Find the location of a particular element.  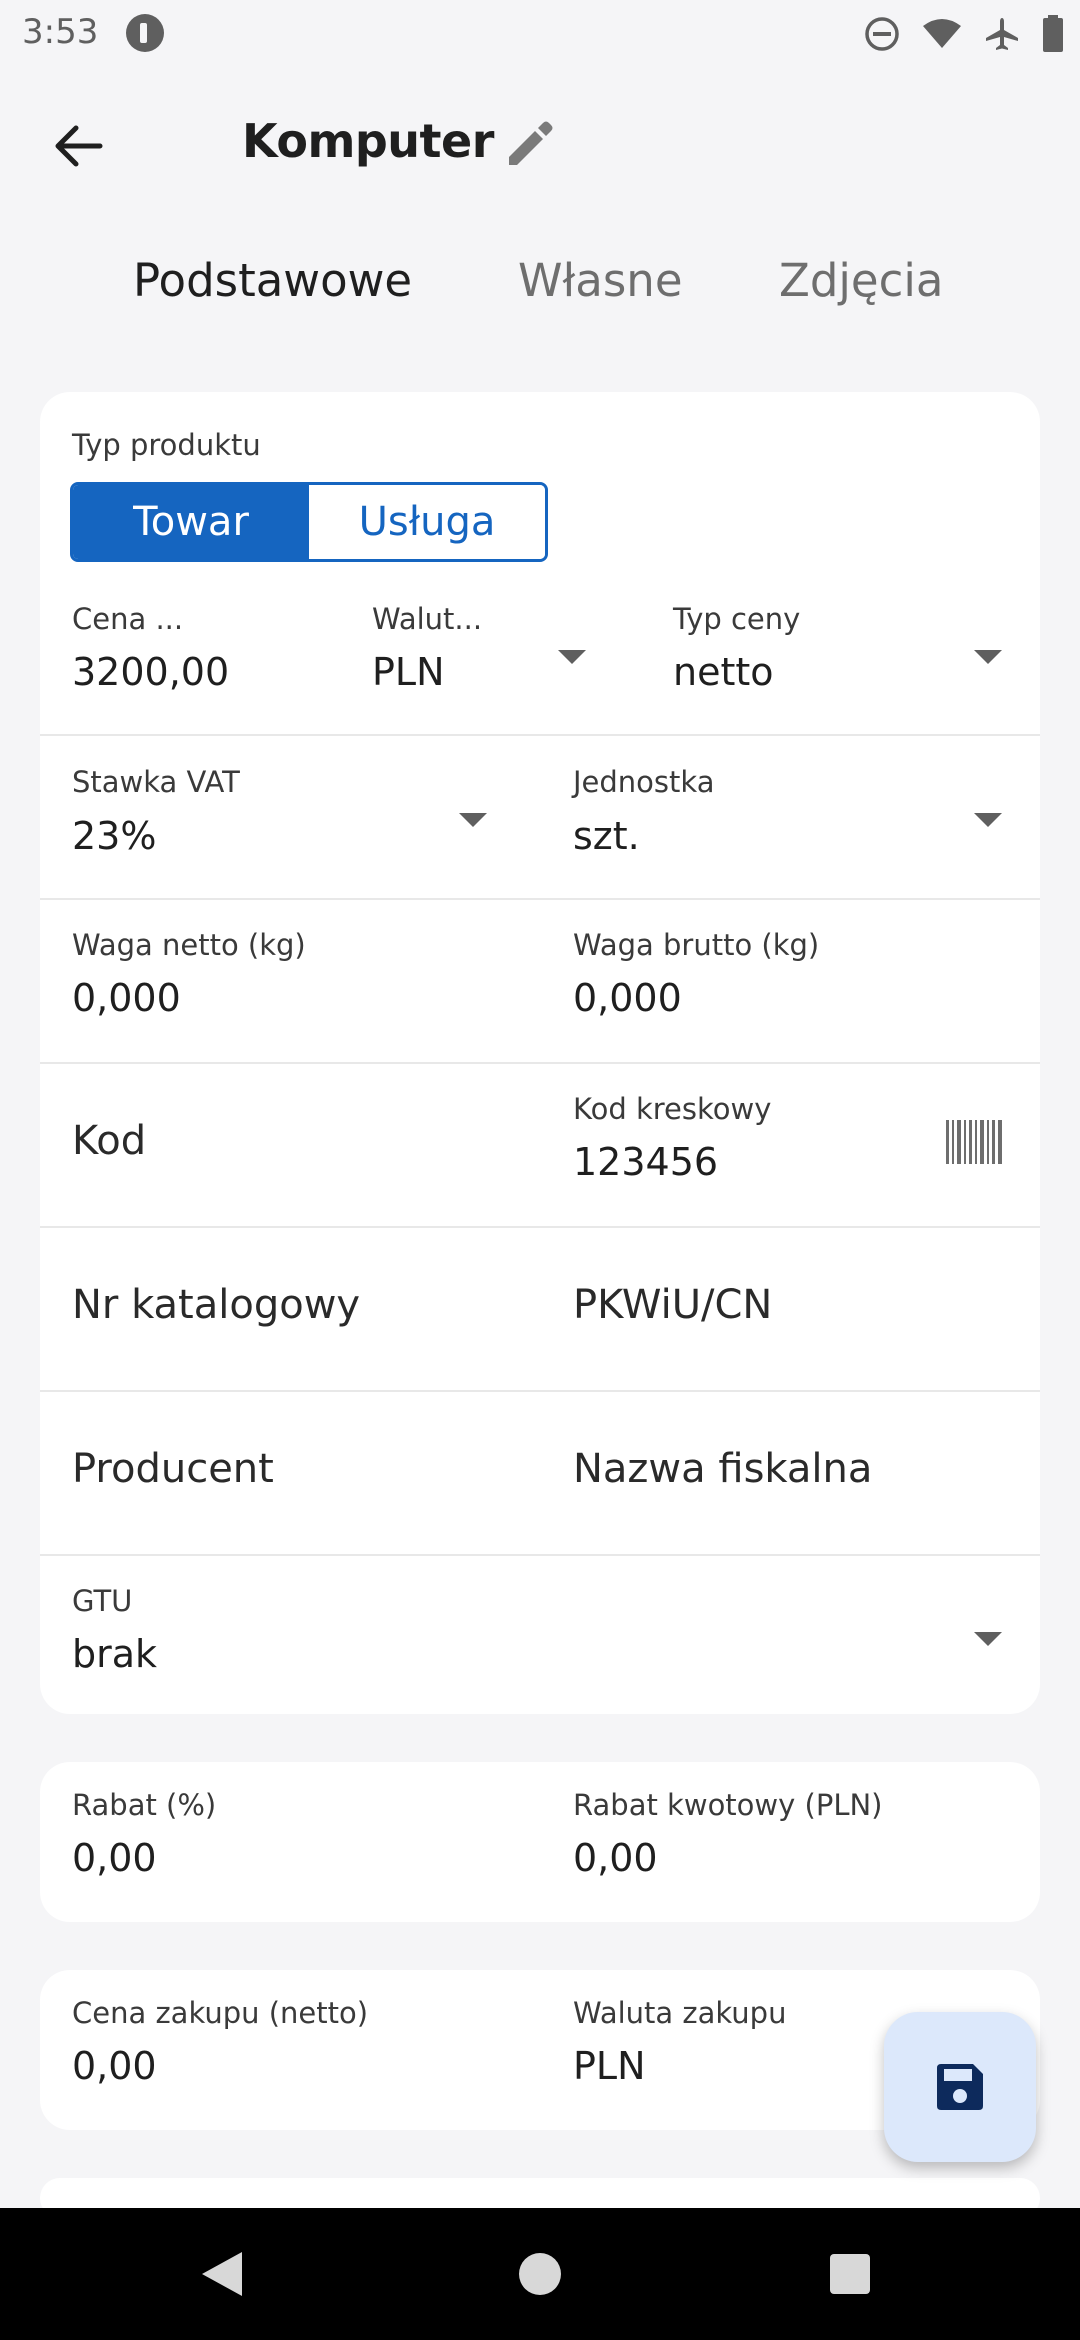

price-value: 3200,00 is located at coordinates (151, 672).